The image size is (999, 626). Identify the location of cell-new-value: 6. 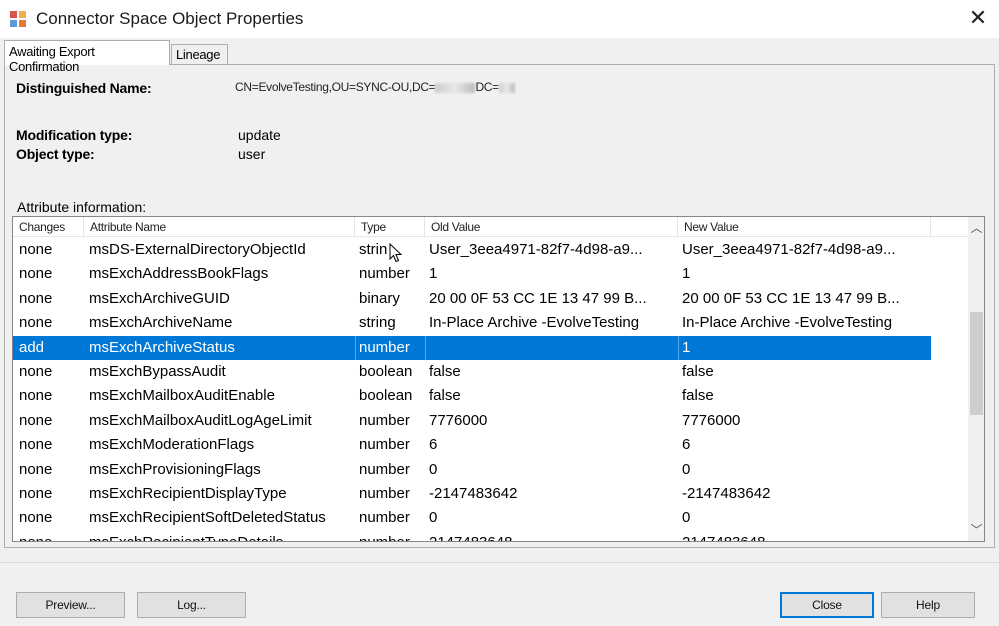
(686, 444).